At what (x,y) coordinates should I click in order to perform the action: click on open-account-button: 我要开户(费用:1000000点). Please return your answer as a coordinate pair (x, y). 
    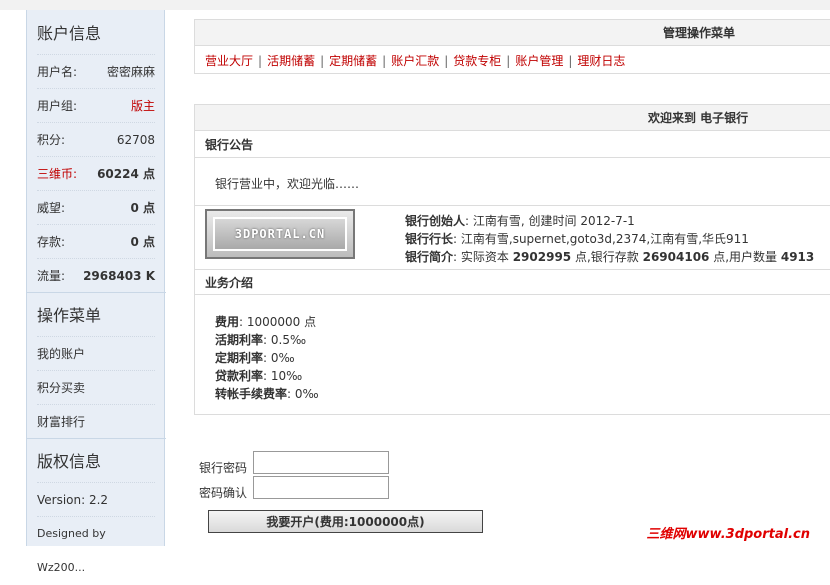
    Looking at the image, I should click on (345, 521).